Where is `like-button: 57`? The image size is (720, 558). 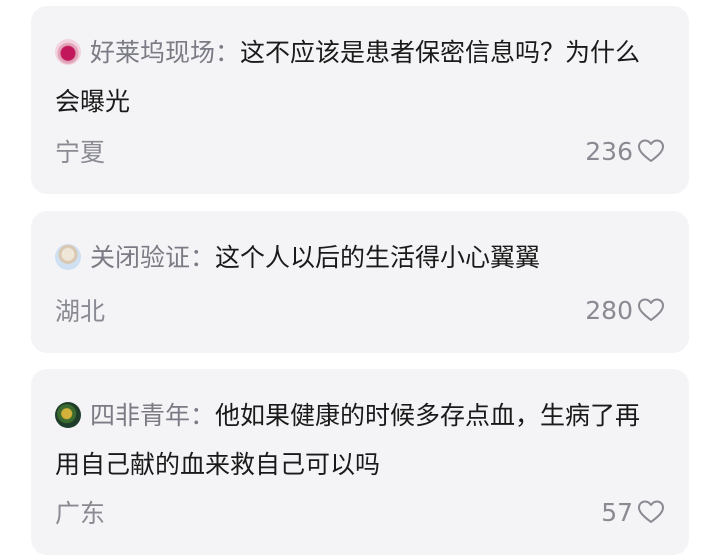
like-button: 57 is located at coordinates (633, 512).